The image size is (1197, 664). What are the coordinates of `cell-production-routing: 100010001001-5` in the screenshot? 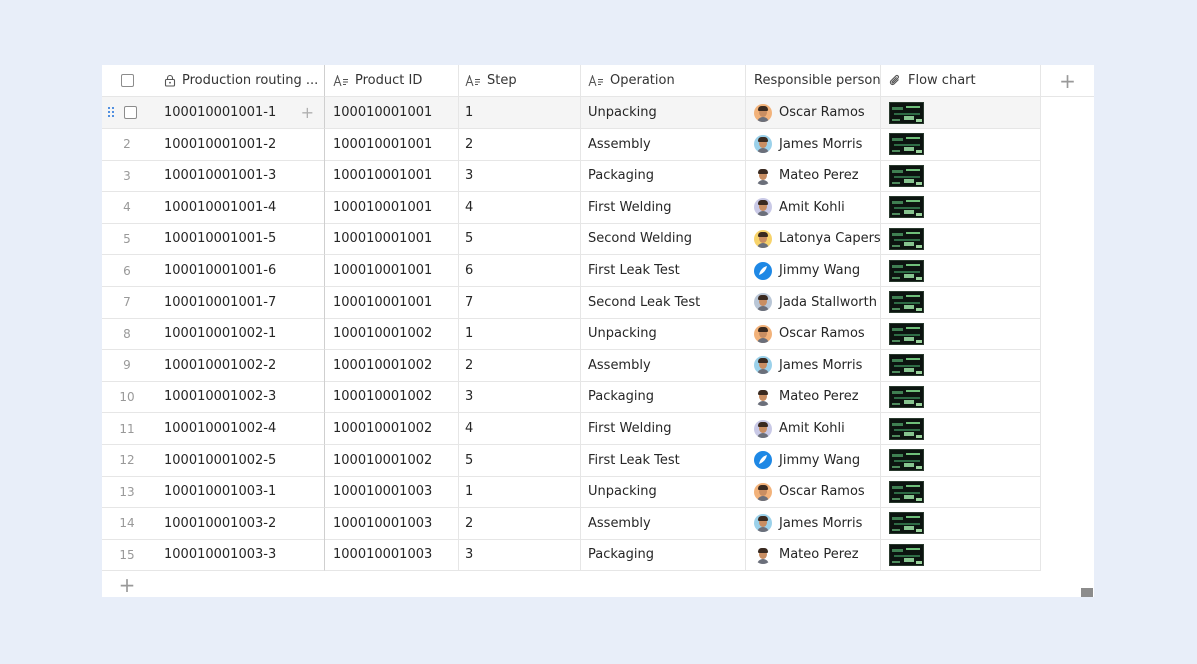 It's located at (238, 239).